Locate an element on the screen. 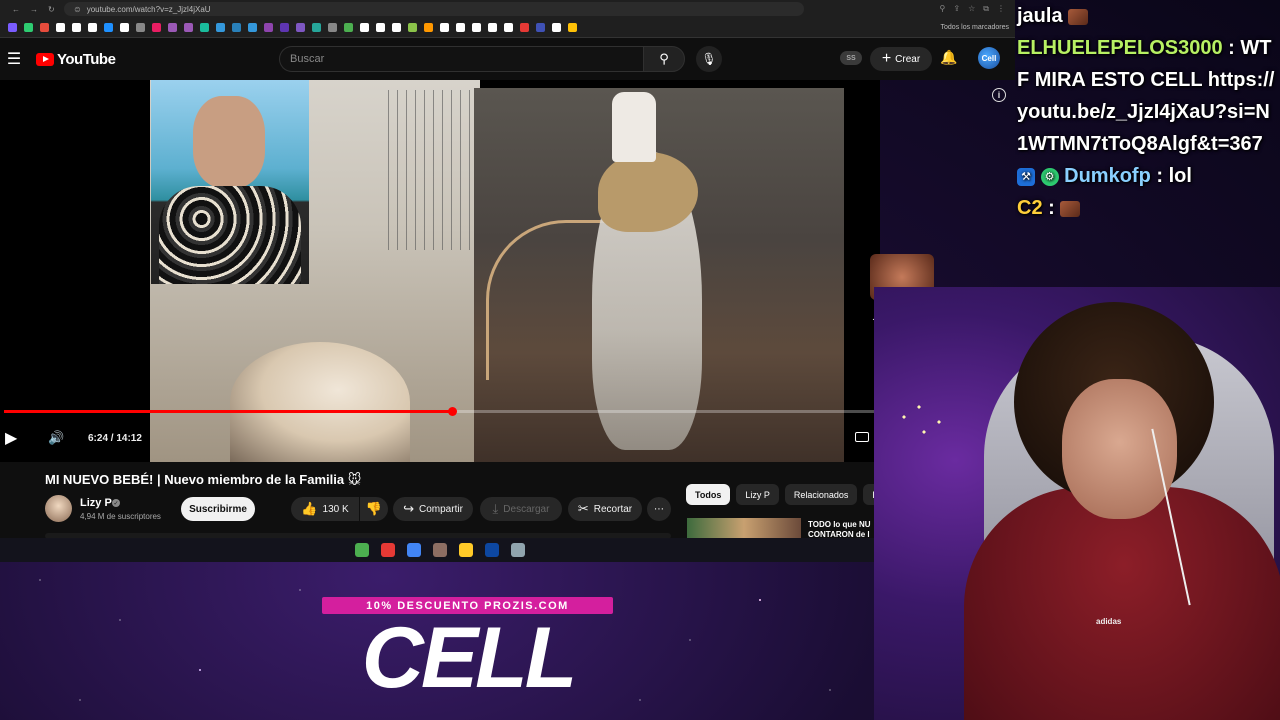 This screenshot has width=1280, height=720. back-icon: ← is located at coordinates (16, 9).